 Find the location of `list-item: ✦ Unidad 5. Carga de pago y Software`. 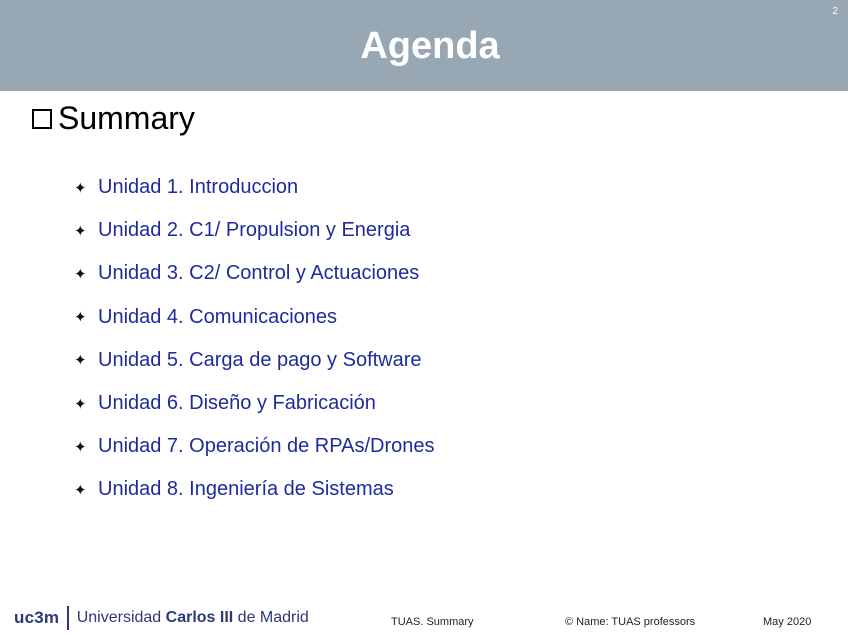

list-item: ✦ Unidad 5. Carga de pago y Software is located at coordinates (254, 360).